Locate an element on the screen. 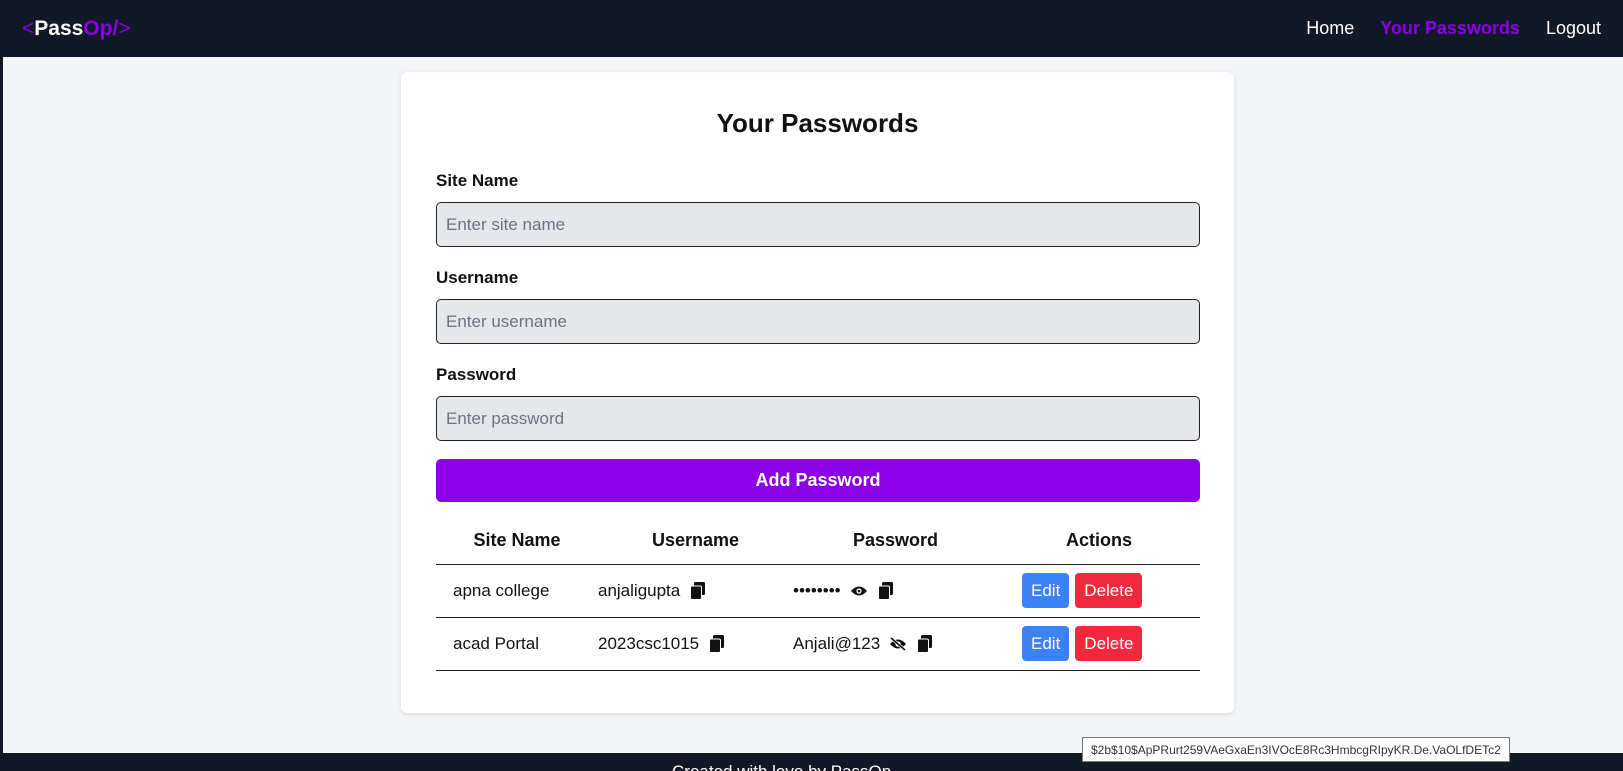  site-name-label: Site Name is located at coordinates (477, 180).